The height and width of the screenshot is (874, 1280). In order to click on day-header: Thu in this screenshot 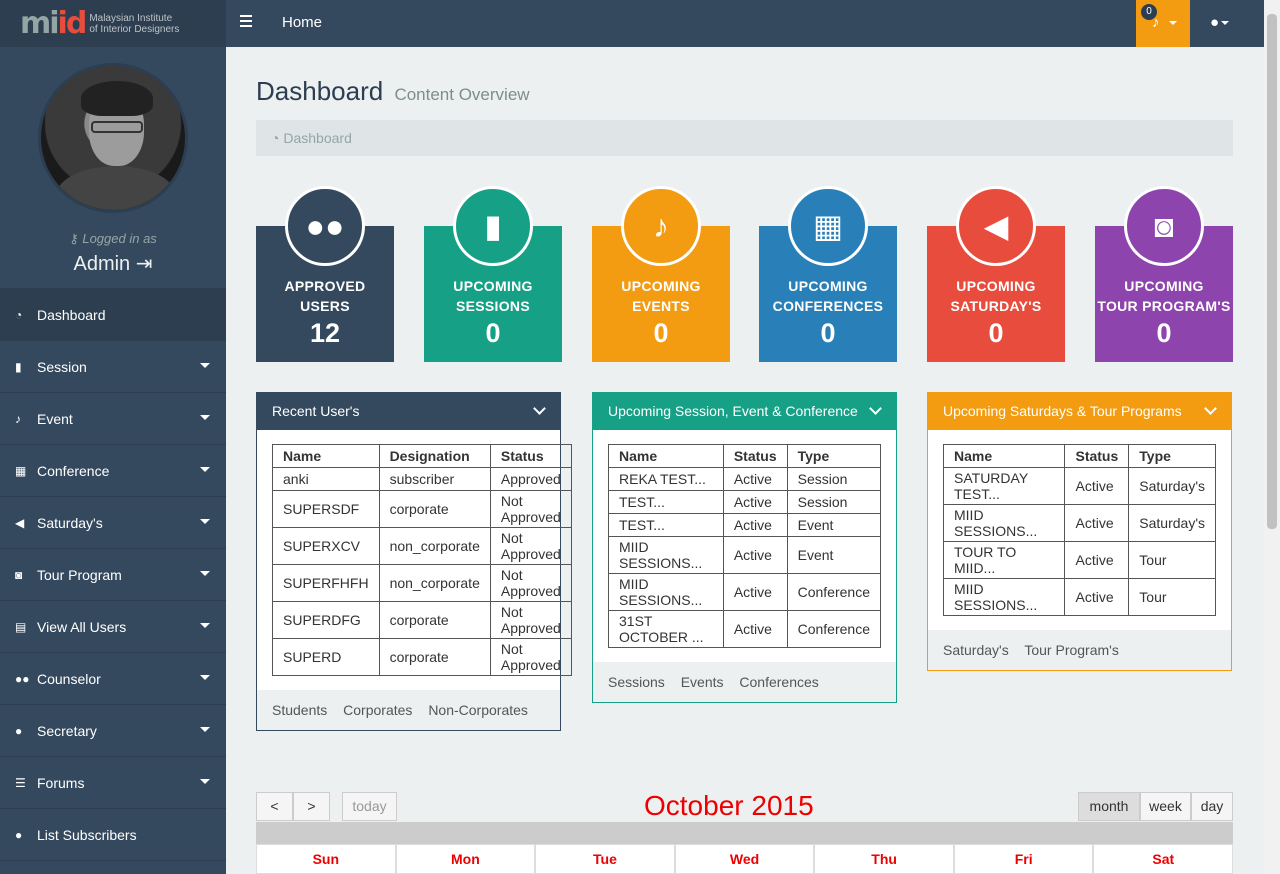, I will do `click(884, 859)`.